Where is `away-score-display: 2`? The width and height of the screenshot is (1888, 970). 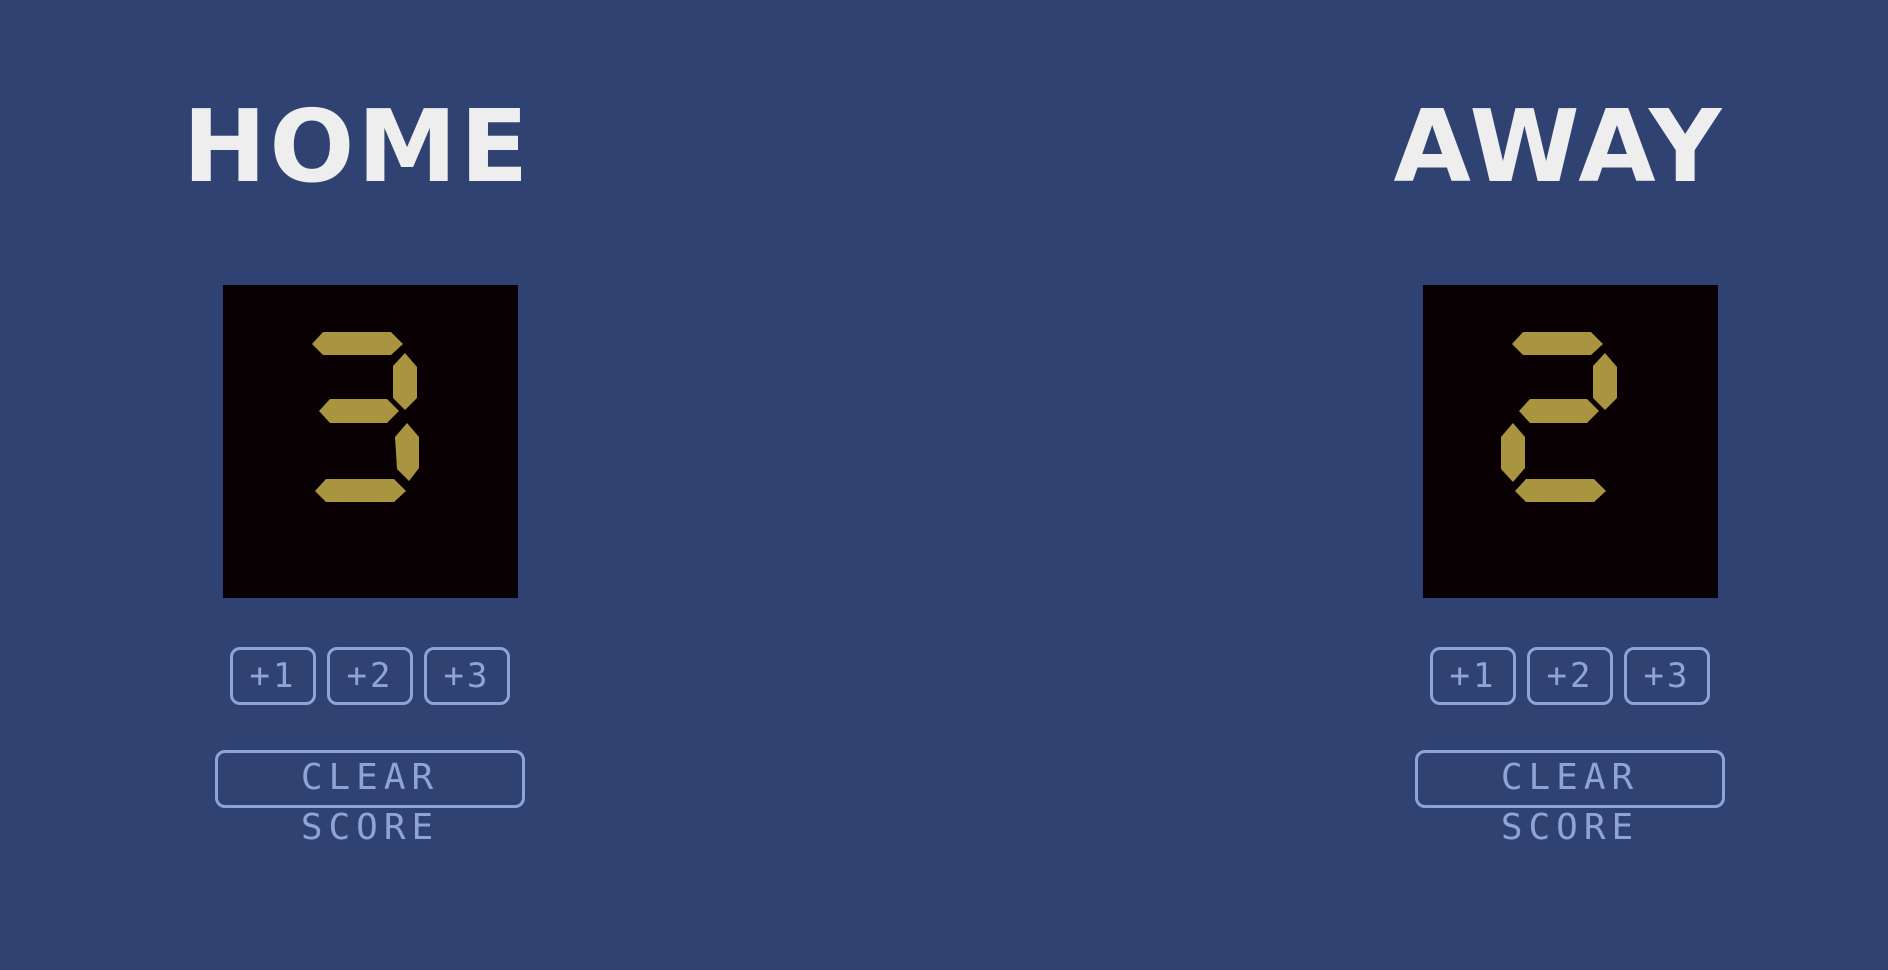 away-score-display: 2 is located at coordinates (1570, 441).